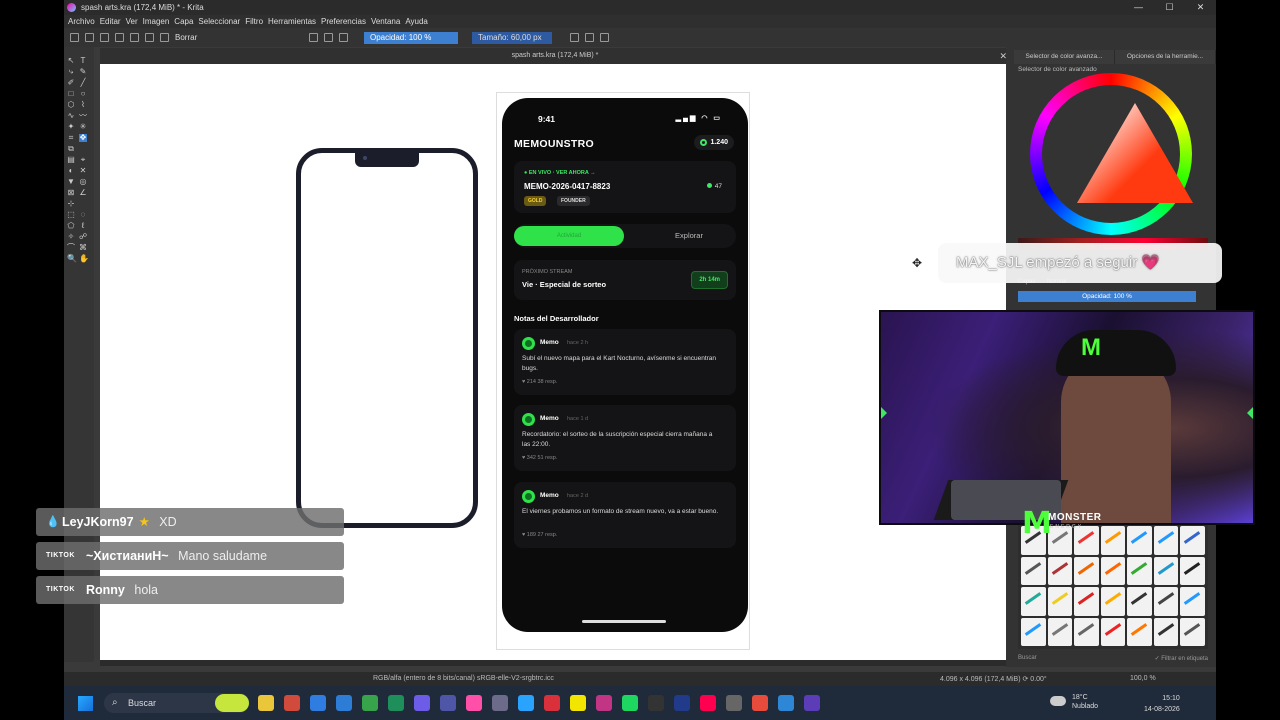 This screenshot has height=720, width=1280. I want to click on text-tool-icon: T, so click(83, 61).